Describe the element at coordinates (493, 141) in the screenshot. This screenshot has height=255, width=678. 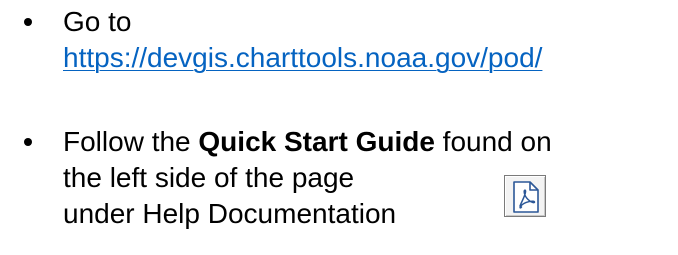
I see `instruction-suffix: found on` at that location.